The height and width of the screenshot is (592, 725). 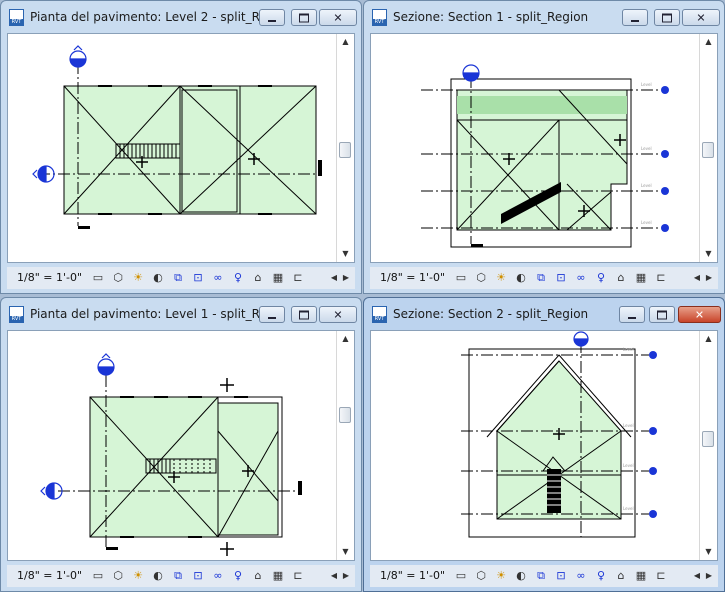 I want to click on title-bar: RVT Sezione: Section 2 - split_Region ✕, so click(x=544, y=314).